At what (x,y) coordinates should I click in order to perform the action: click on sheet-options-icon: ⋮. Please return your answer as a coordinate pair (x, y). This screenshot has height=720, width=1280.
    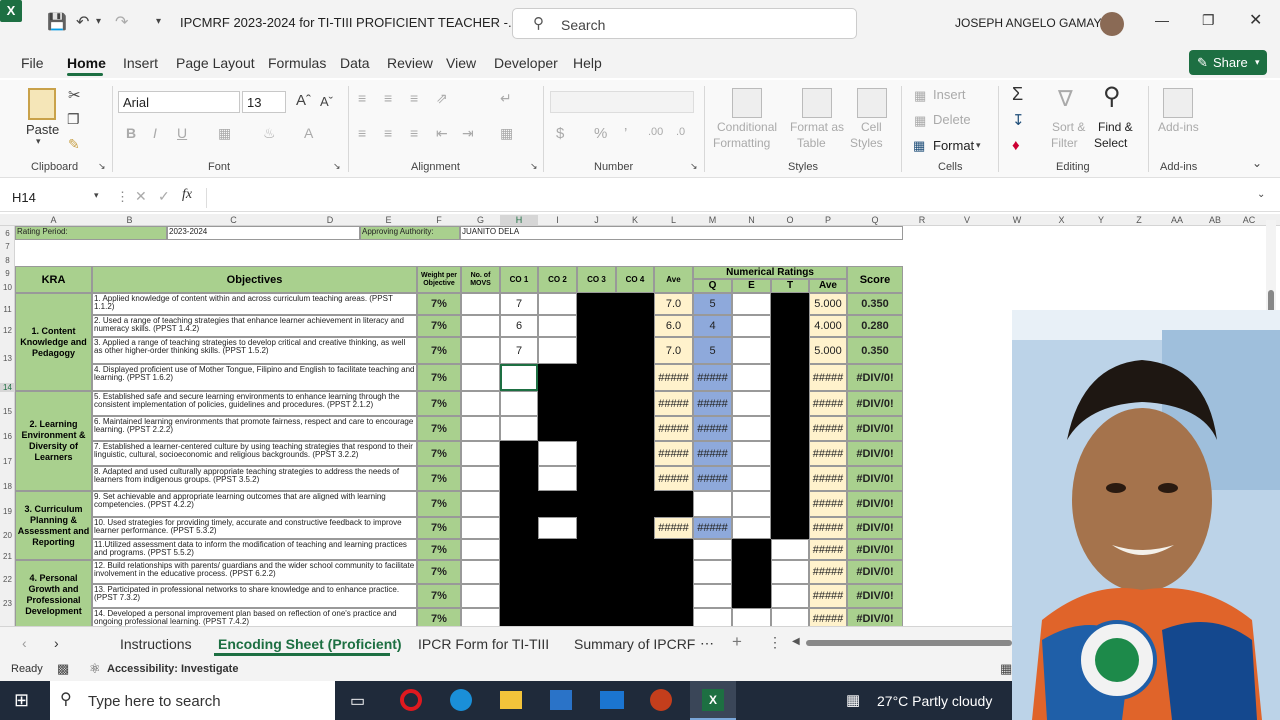
    Looking at the image, I should click on (775, 642).